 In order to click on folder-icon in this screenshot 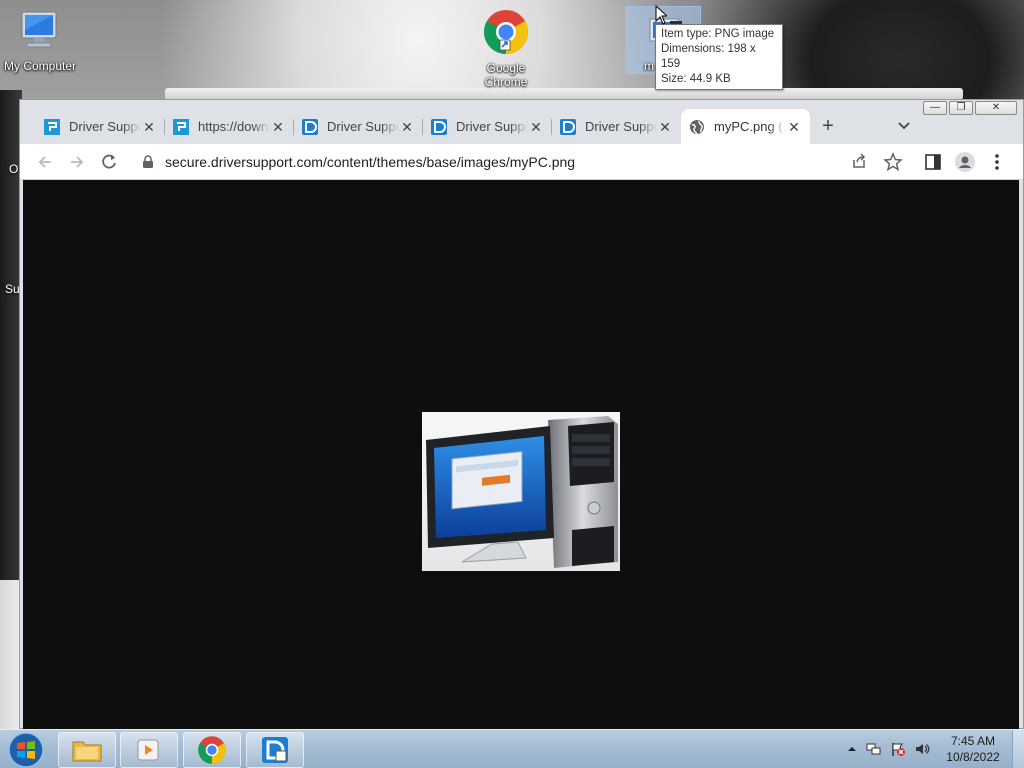, I will do `click(87, 751)`.